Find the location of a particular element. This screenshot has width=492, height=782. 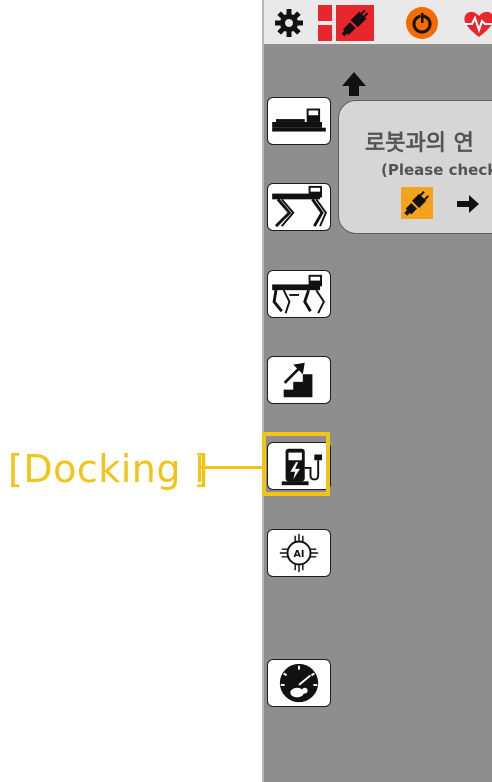

connection-message-dialog: 로봇과의 연 (Please check is located at coordinates (415, 167).